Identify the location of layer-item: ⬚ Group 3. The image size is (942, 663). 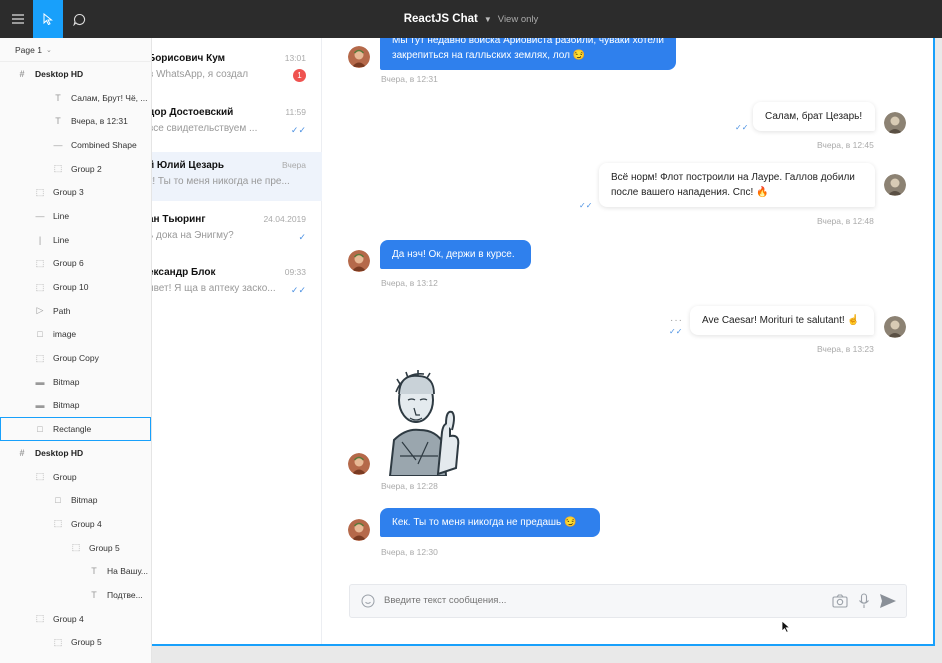
(75, 192).